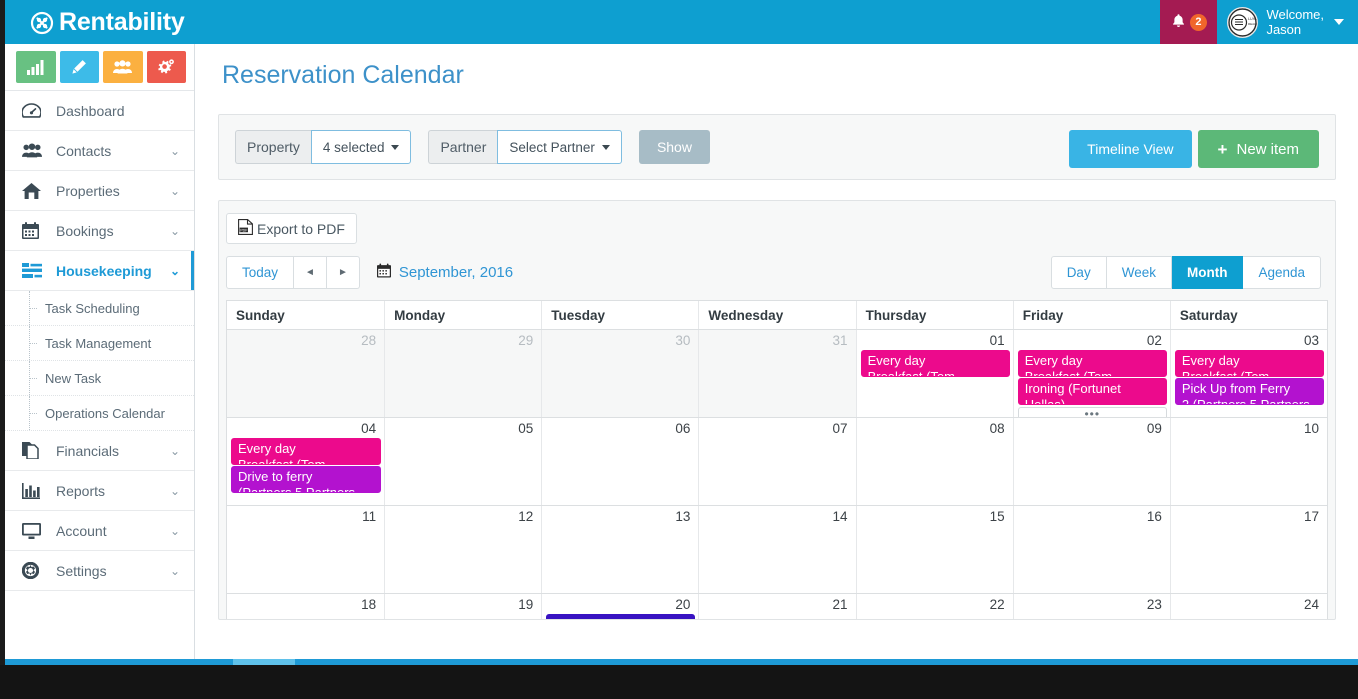 The height and width of the screenshot is (699, 1358). I want to click on calendar-day-cell: 11, so click(305, 549).